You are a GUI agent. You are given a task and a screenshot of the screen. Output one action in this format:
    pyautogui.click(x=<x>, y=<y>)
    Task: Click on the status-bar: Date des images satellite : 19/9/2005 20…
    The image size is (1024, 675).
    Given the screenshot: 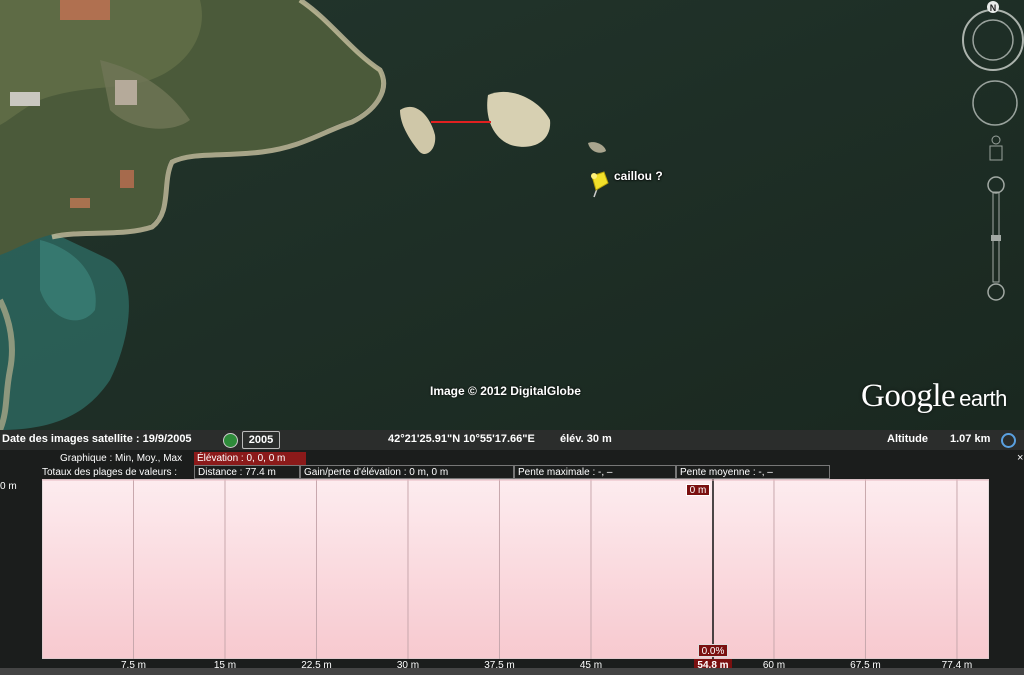 What is the action you would take?
    pyautogui.click(x=512, y=440)
    